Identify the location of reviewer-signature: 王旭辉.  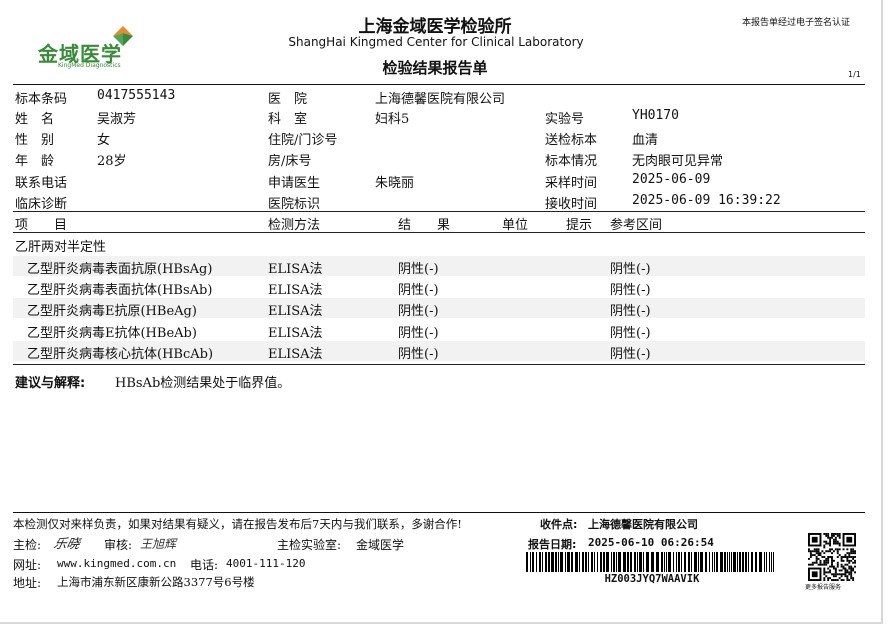
(158, 544).